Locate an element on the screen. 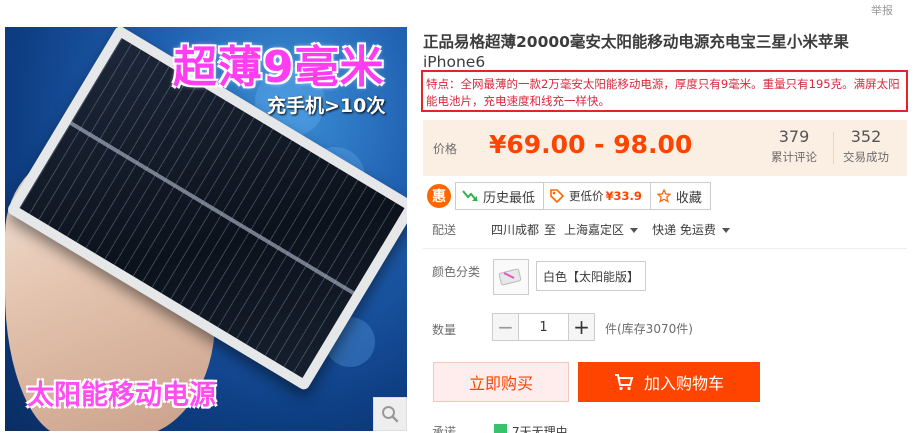 The image size is (917, 433). sales-count: 352 is located at coordinates (866, 136).